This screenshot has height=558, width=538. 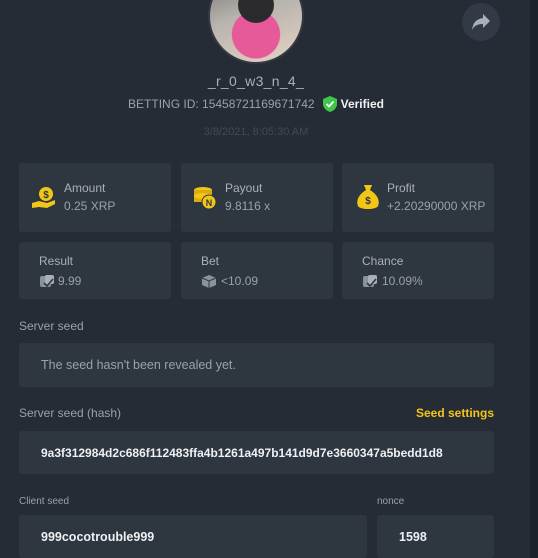 What do you see at coordinates (436, 206) in the screenshot?
I see `profit-value: +2.20290000 XRP` at bounding box center [436, 206].